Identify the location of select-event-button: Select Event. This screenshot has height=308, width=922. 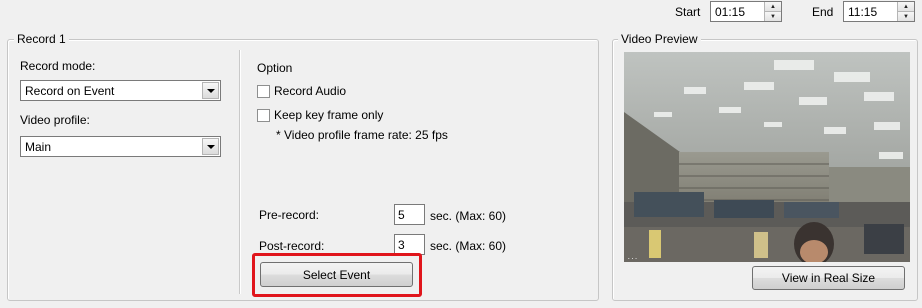
(336, 274).